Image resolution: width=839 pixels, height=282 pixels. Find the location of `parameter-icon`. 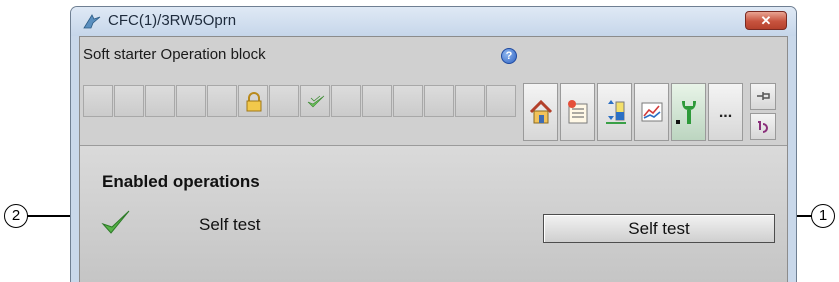

parameter-icon is located at coordinates (616, 112).